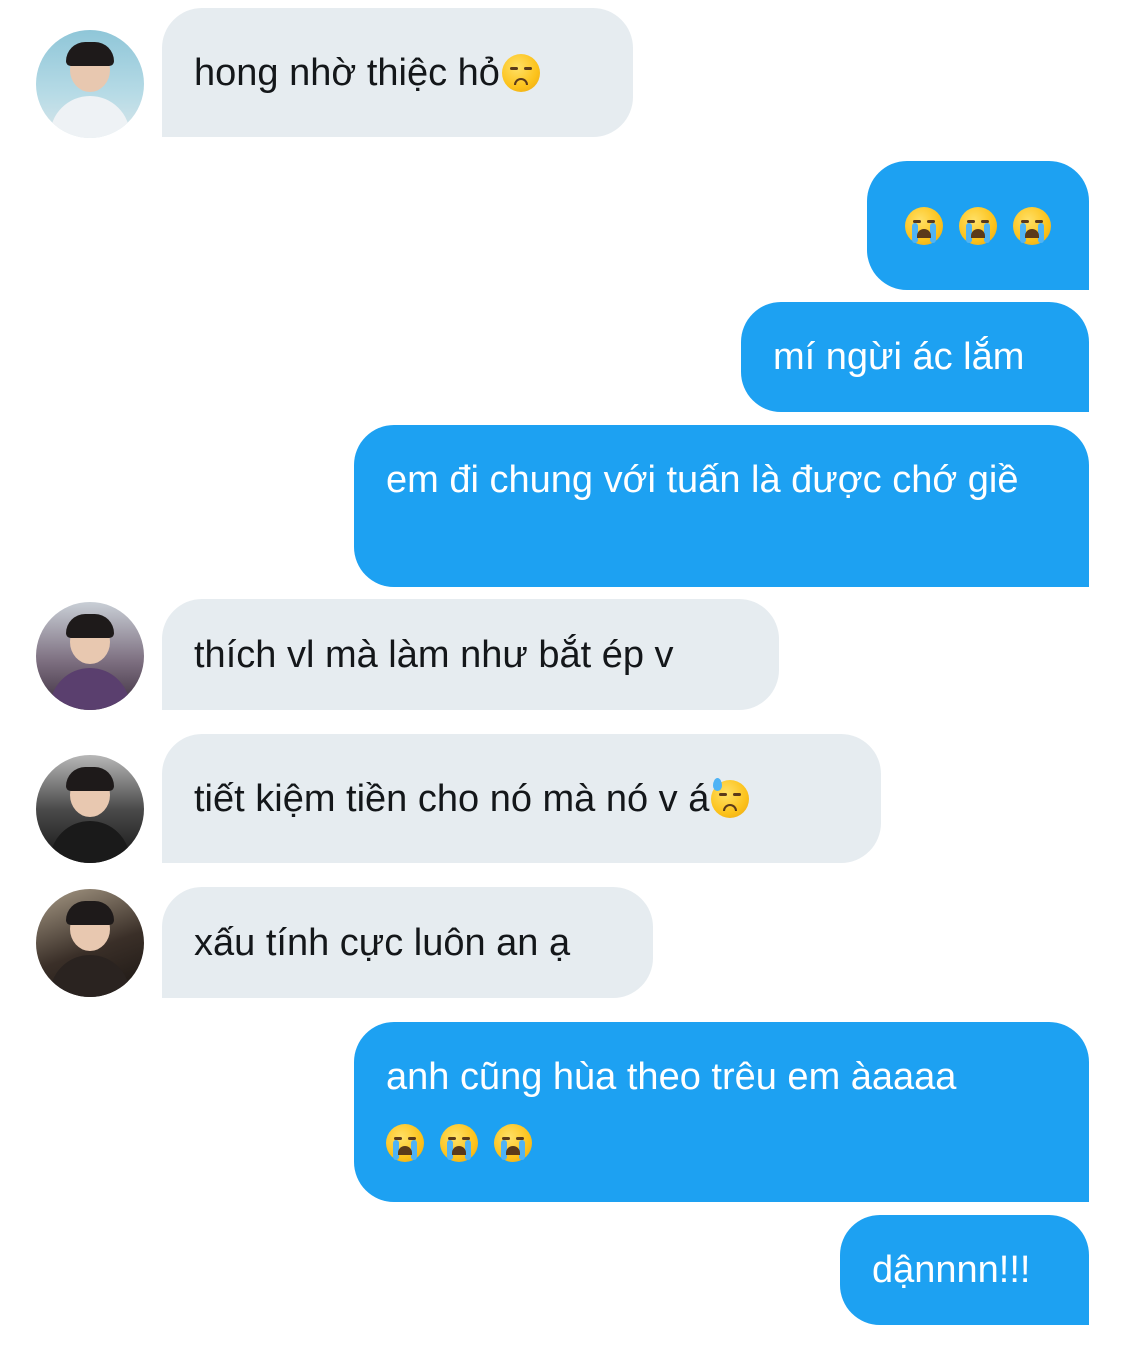  What do you see at coordinates (721, 1112) in the screenshot?
I see `message-bubble-outgoing: anh cũng hùa theo trêu em àaaaa` at bounding box center [721, 1112].